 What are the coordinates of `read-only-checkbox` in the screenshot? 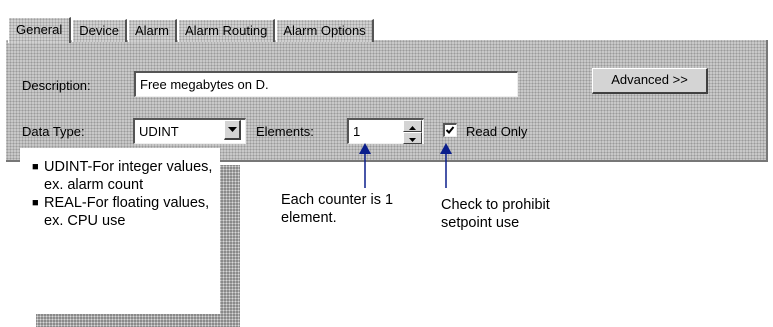 It's located at (450, 130).